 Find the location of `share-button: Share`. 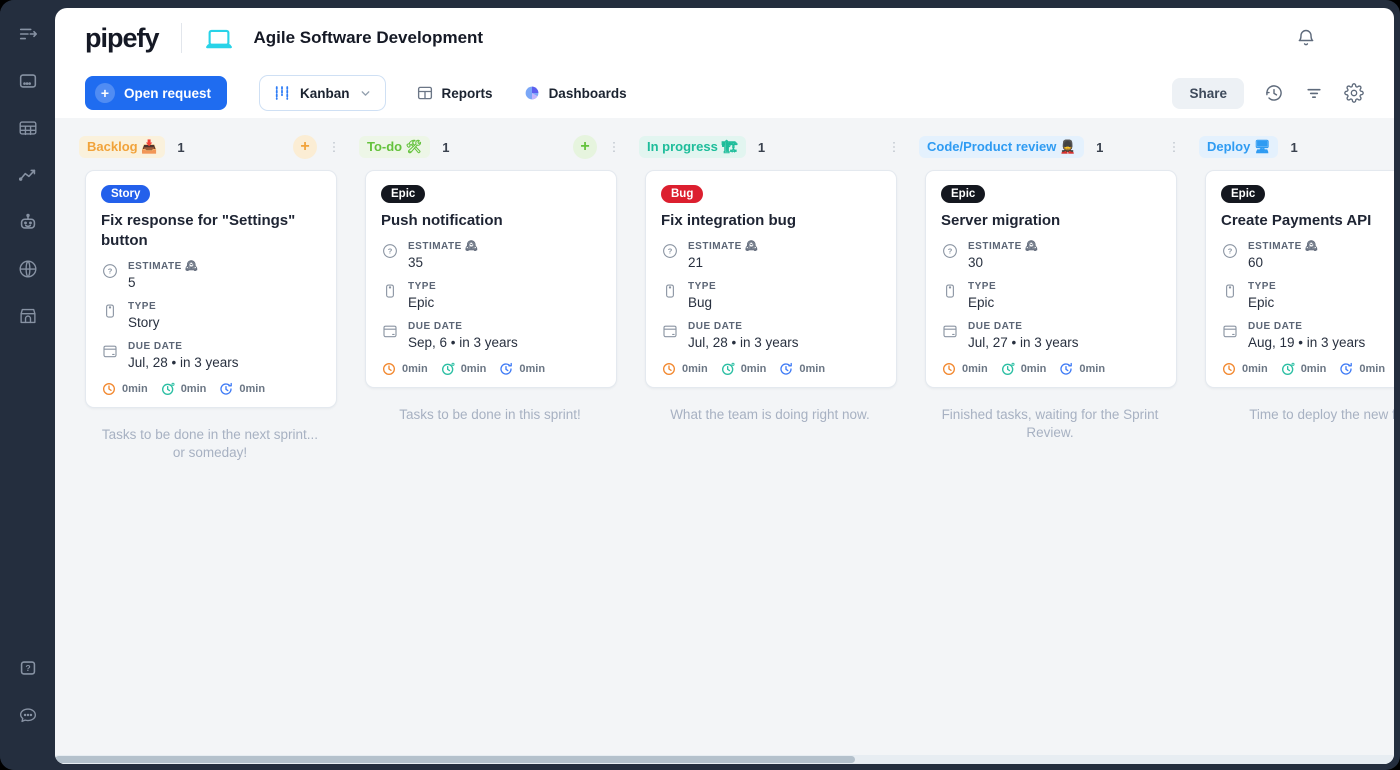

share-button: Share is located at coordinates (1208, 93).